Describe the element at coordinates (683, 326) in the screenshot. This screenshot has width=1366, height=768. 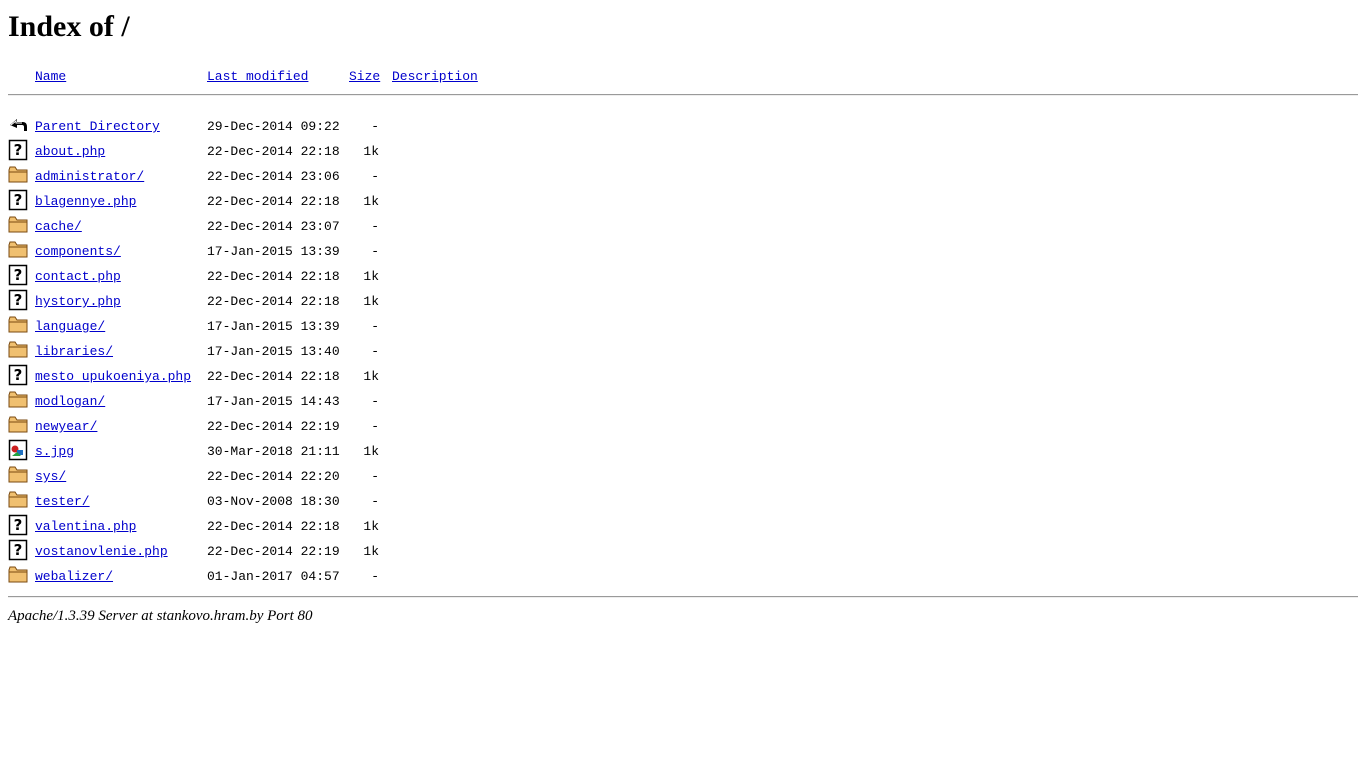
I see `list-item: language/17-Jan-2015 13:39 -` at that location.